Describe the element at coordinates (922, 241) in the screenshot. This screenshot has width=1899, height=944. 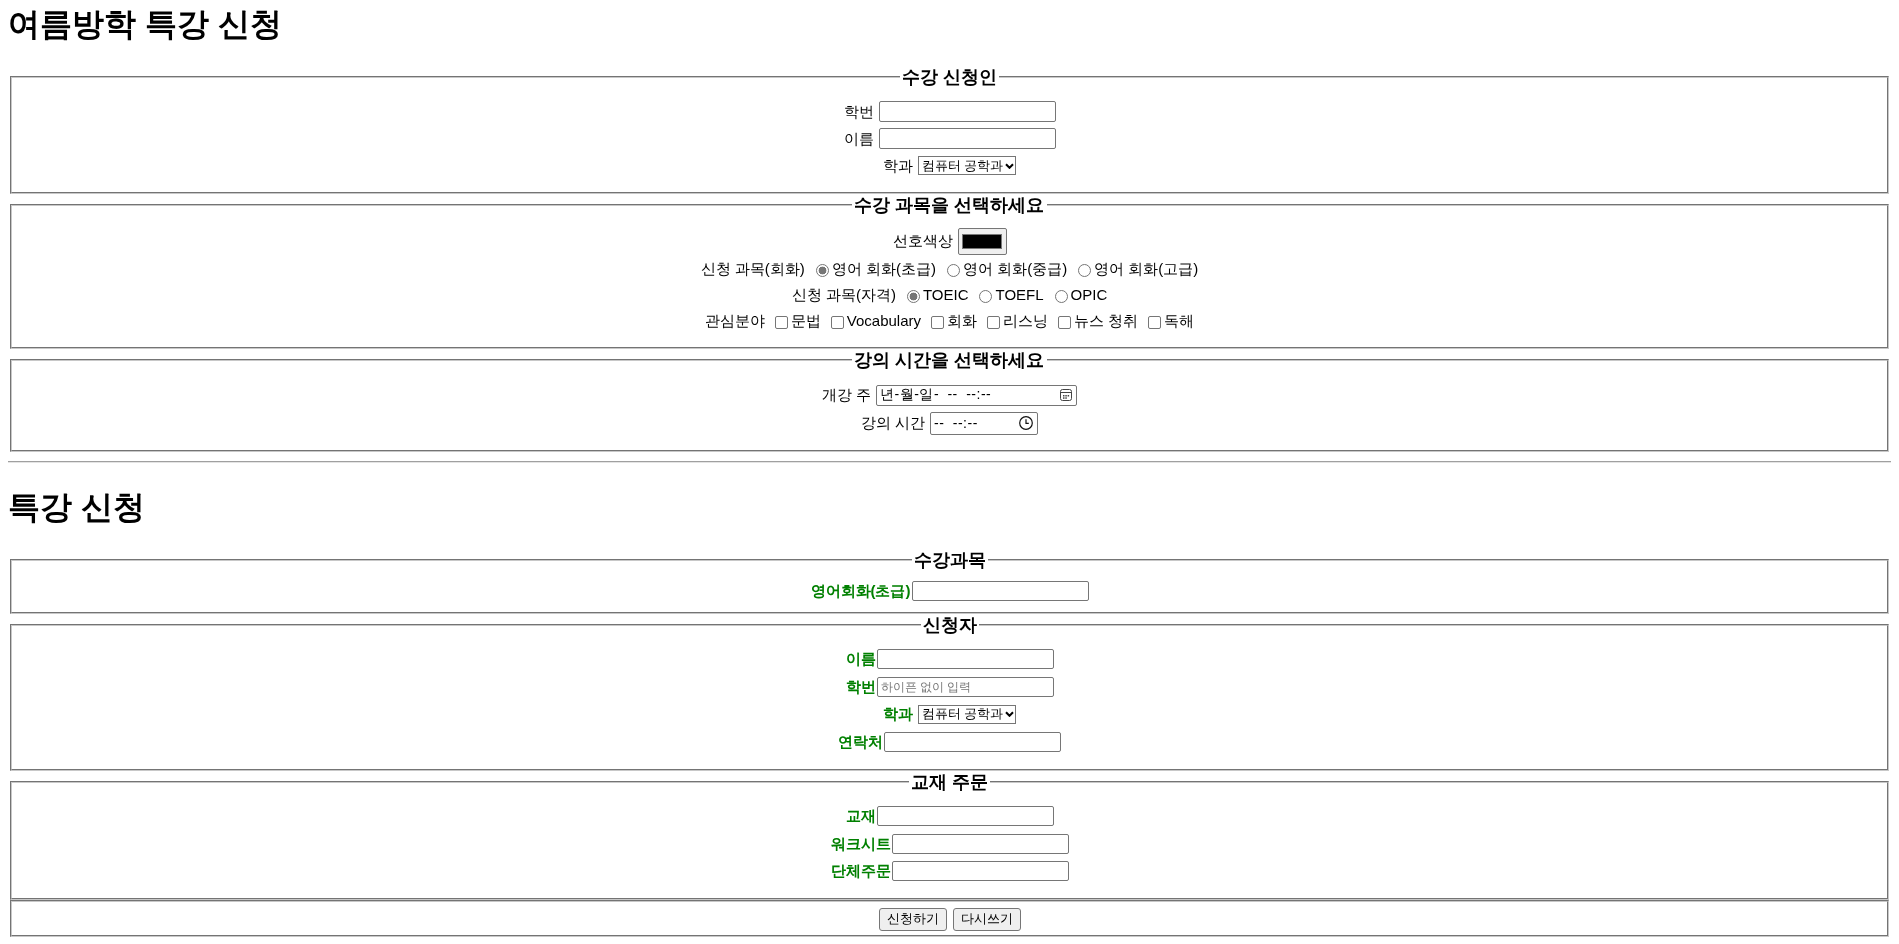
I see `field-label: 선호색상` at that location.